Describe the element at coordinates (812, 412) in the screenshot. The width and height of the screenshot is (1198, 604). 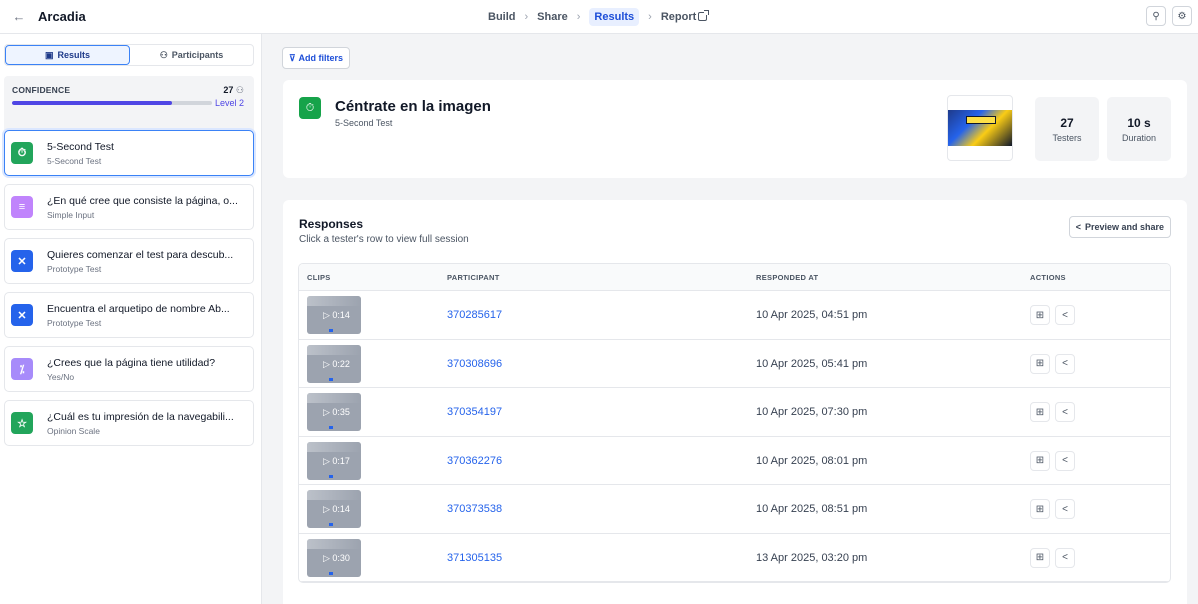
I see `responded-at: 10 Apr 2025, 07:30 pm` at that location.